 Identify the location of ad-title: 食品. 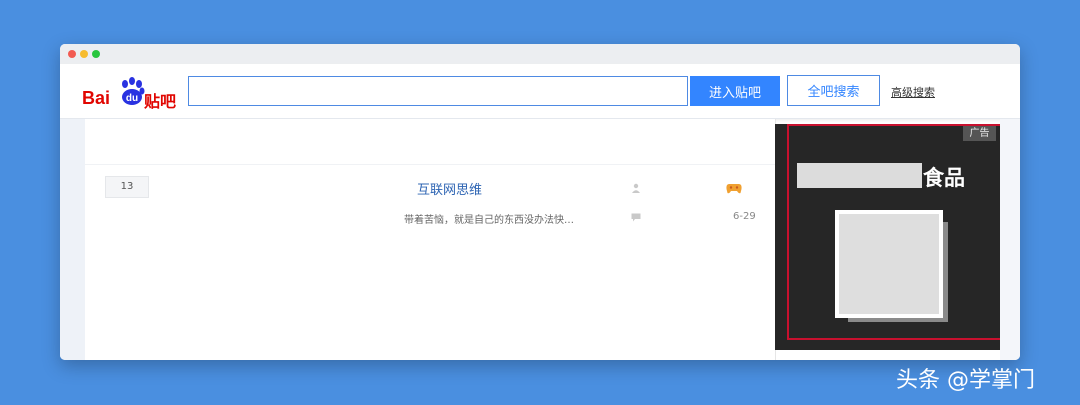
(944, 178).